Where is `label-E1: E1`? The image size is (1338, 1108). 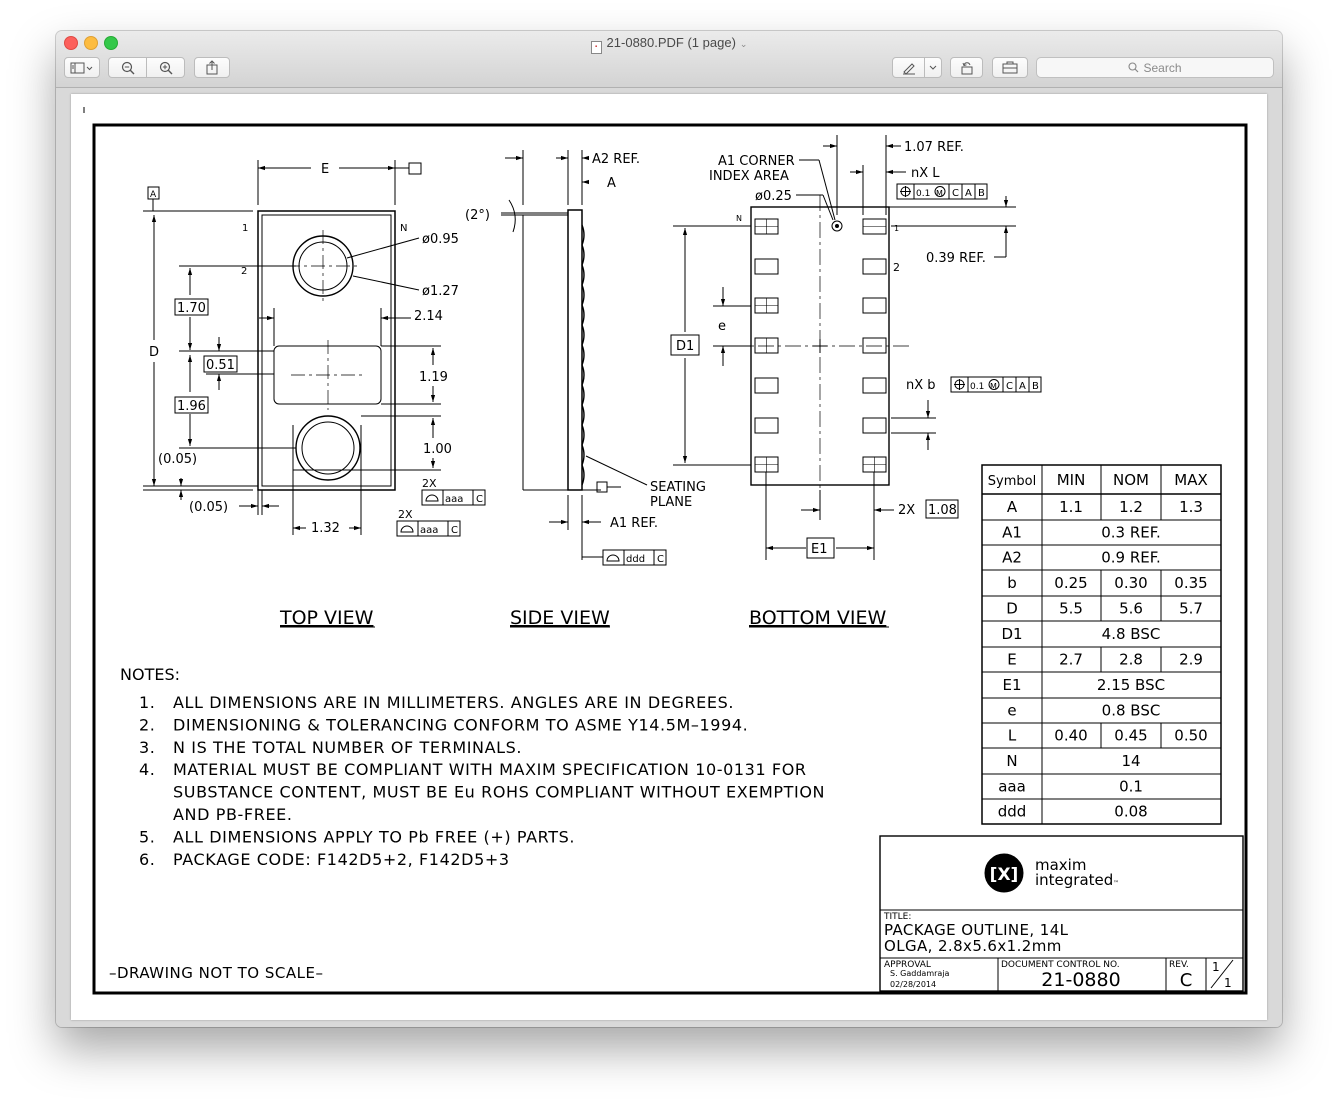 label-E1: E1 is located at coordinates (819, 549).